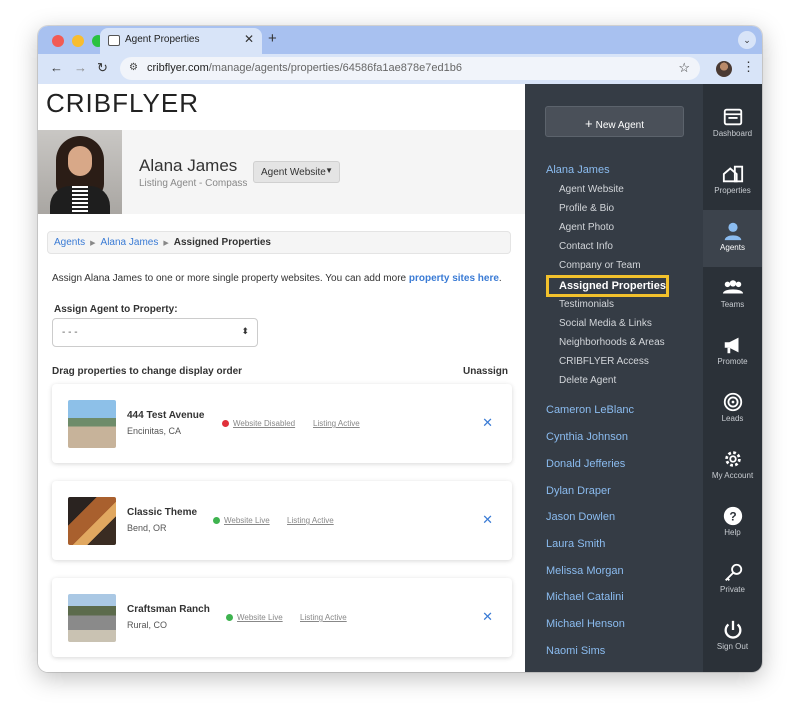 The image size is (800, 723). I want to click on breadcrumb-current: Assigned Properties, so click(222, 242).